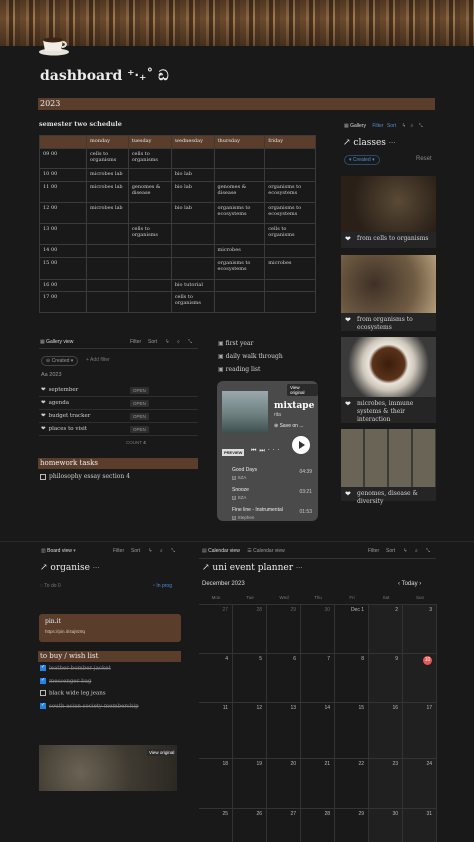  What do you see at coordinates (118, 429) in the screenshot?
I see `list-item: ❤ places to visit OPEN` at bounding box center [118, 429].